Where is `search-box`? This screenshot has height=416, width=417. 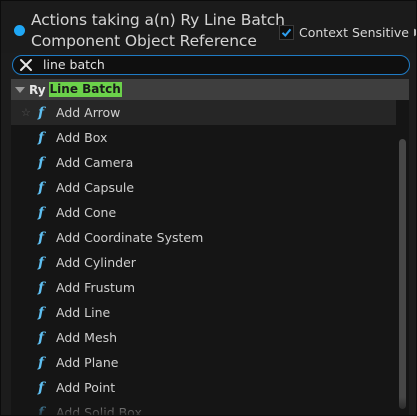 search-box is located at coordinates (211, 65).